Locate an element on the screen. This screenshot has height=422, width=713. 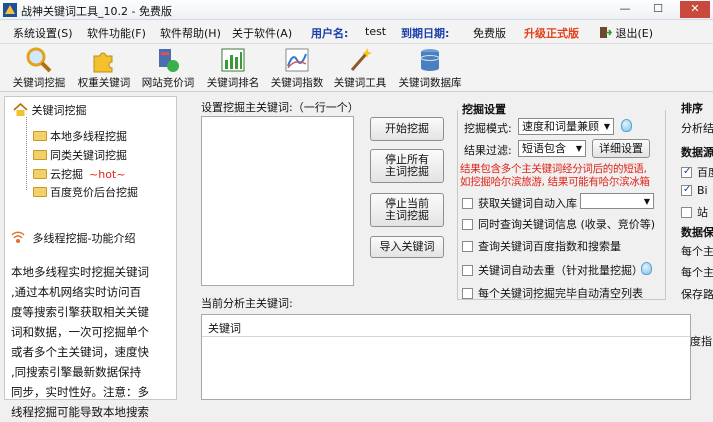
menu-about: 关于软件(A) is located at coordinates (262, 33).